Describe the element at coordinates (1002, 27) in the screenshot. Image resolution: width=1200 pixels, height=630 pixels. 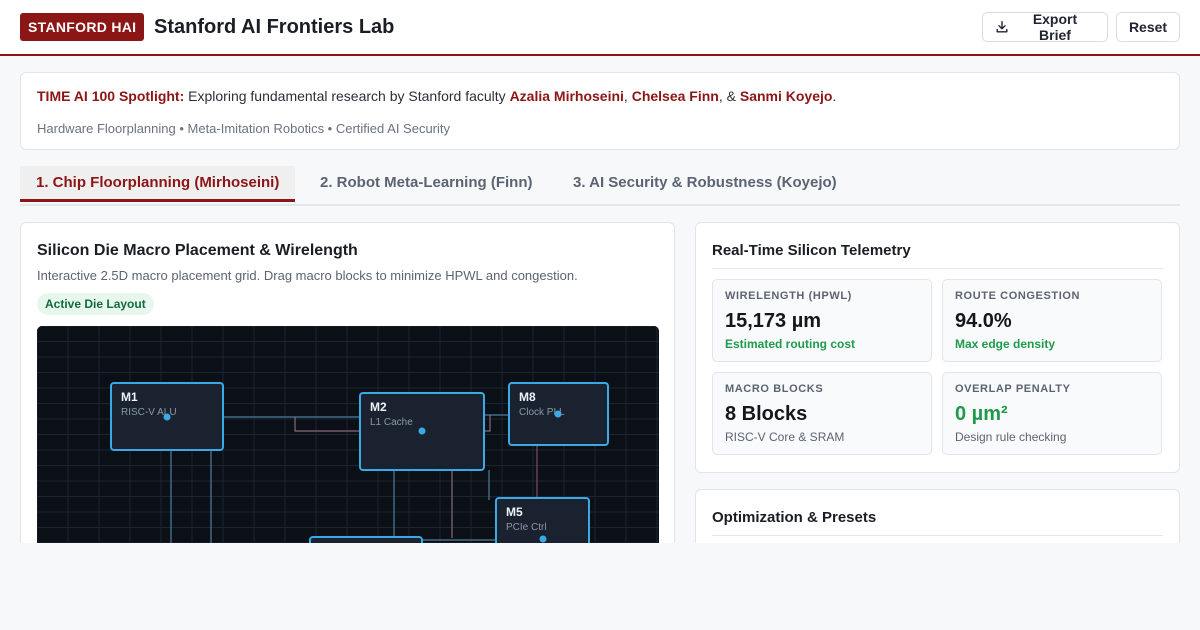
I see `download-icon` at that location.